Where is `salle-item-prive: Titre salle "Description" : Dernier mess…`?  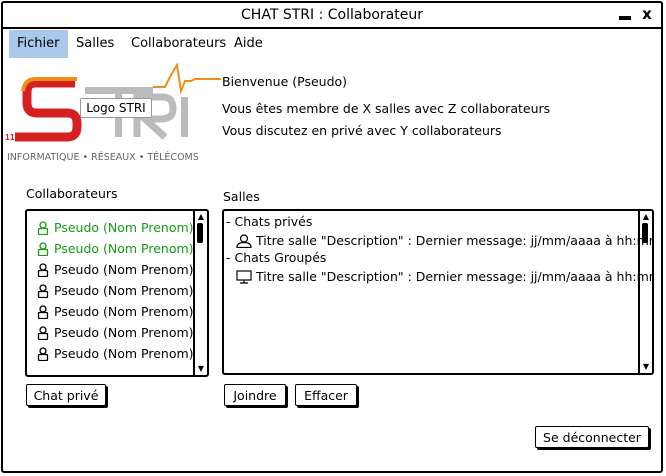 salle-item-prive: Titre salle "Description" : Dernier mess… is located at coordinates (445, 241).